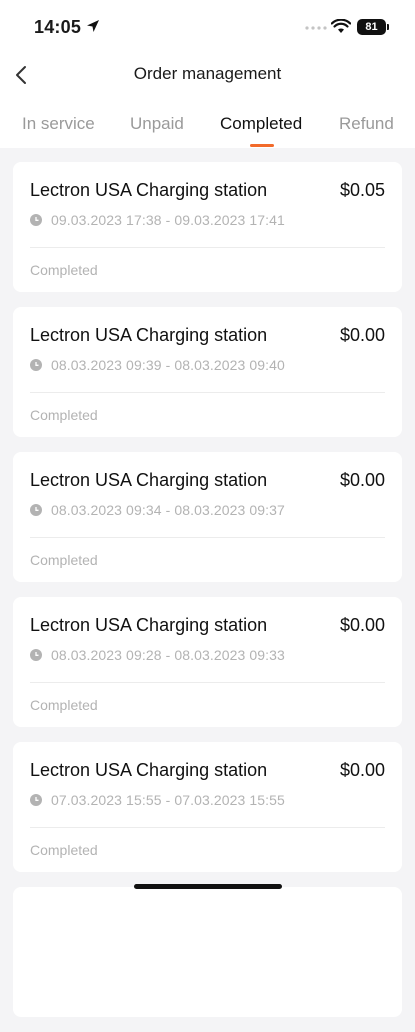 The height and width of the screenshot is (1032, 415). What do you see at coordinates (168, 365) in the screenshot?
I see `charging-period: 08.03.2023 09:39 - 08.03.2023 09:40` at bounding box center [168, 365].